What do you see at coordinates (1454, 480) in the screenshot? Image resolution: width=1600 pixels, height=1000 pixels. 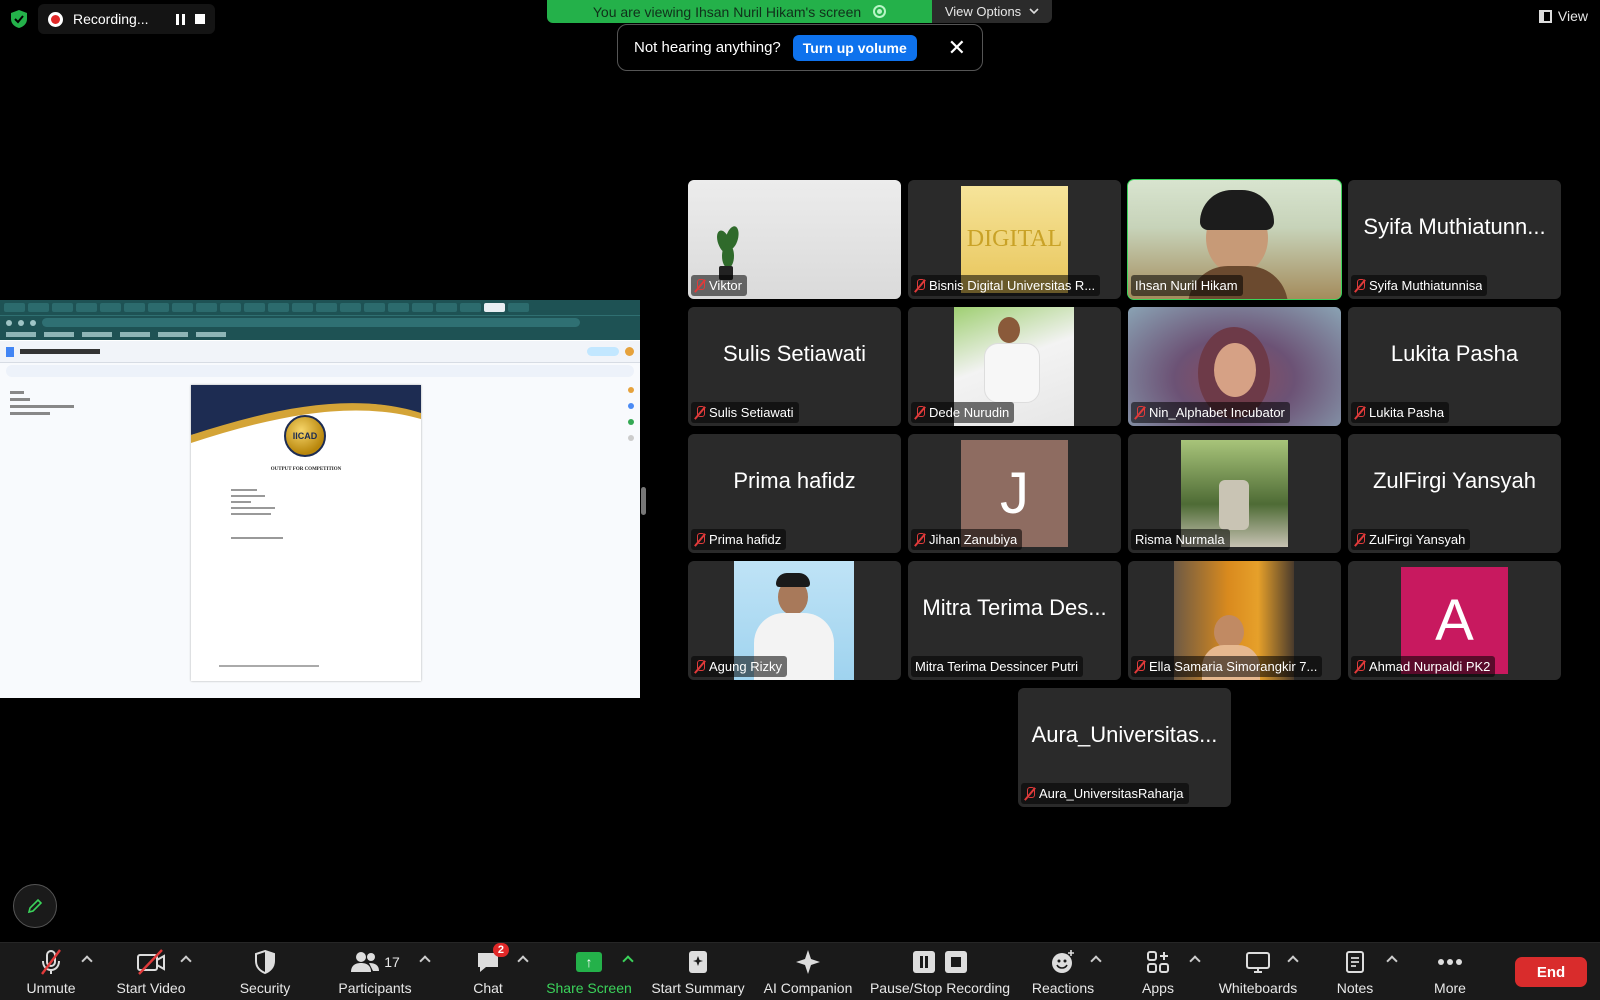 I see `participant-display-name: ZulFirgi Yansyah` at bounding box center [1454, 480].